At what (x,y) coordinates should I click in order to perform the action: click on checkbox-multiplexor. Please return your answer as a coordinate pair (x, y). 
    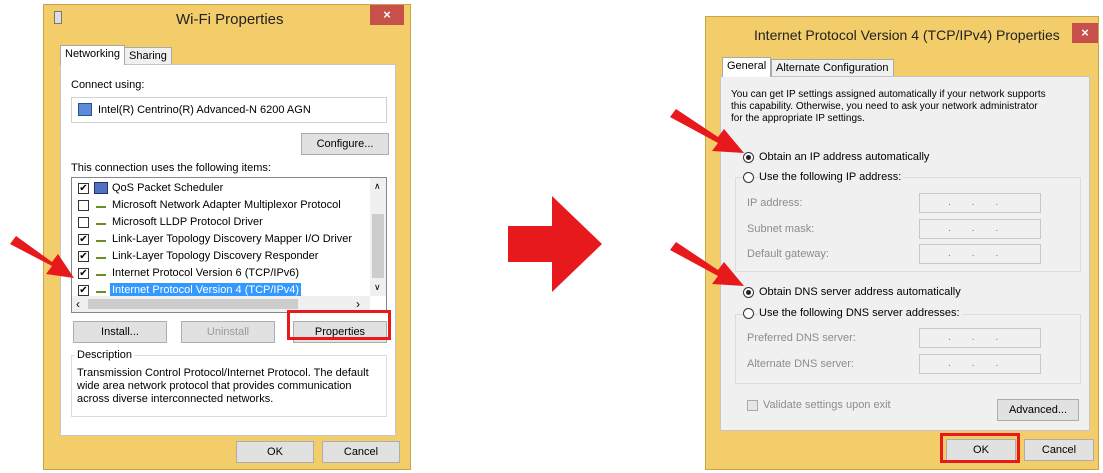
    Looking at the image, I should click on (83, 205).